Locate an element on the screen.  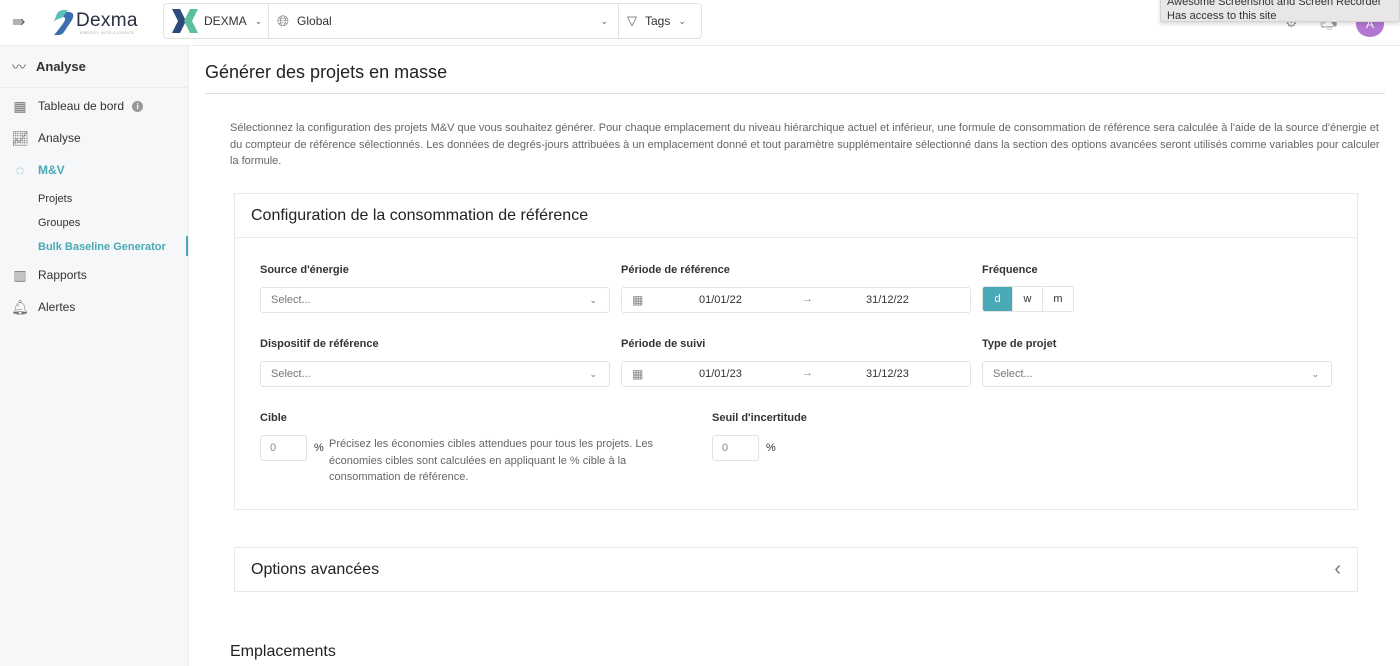
sidebar-subitem-bulk-baseline: Bulk Baseline Generator is located at coordinates (102, 247).